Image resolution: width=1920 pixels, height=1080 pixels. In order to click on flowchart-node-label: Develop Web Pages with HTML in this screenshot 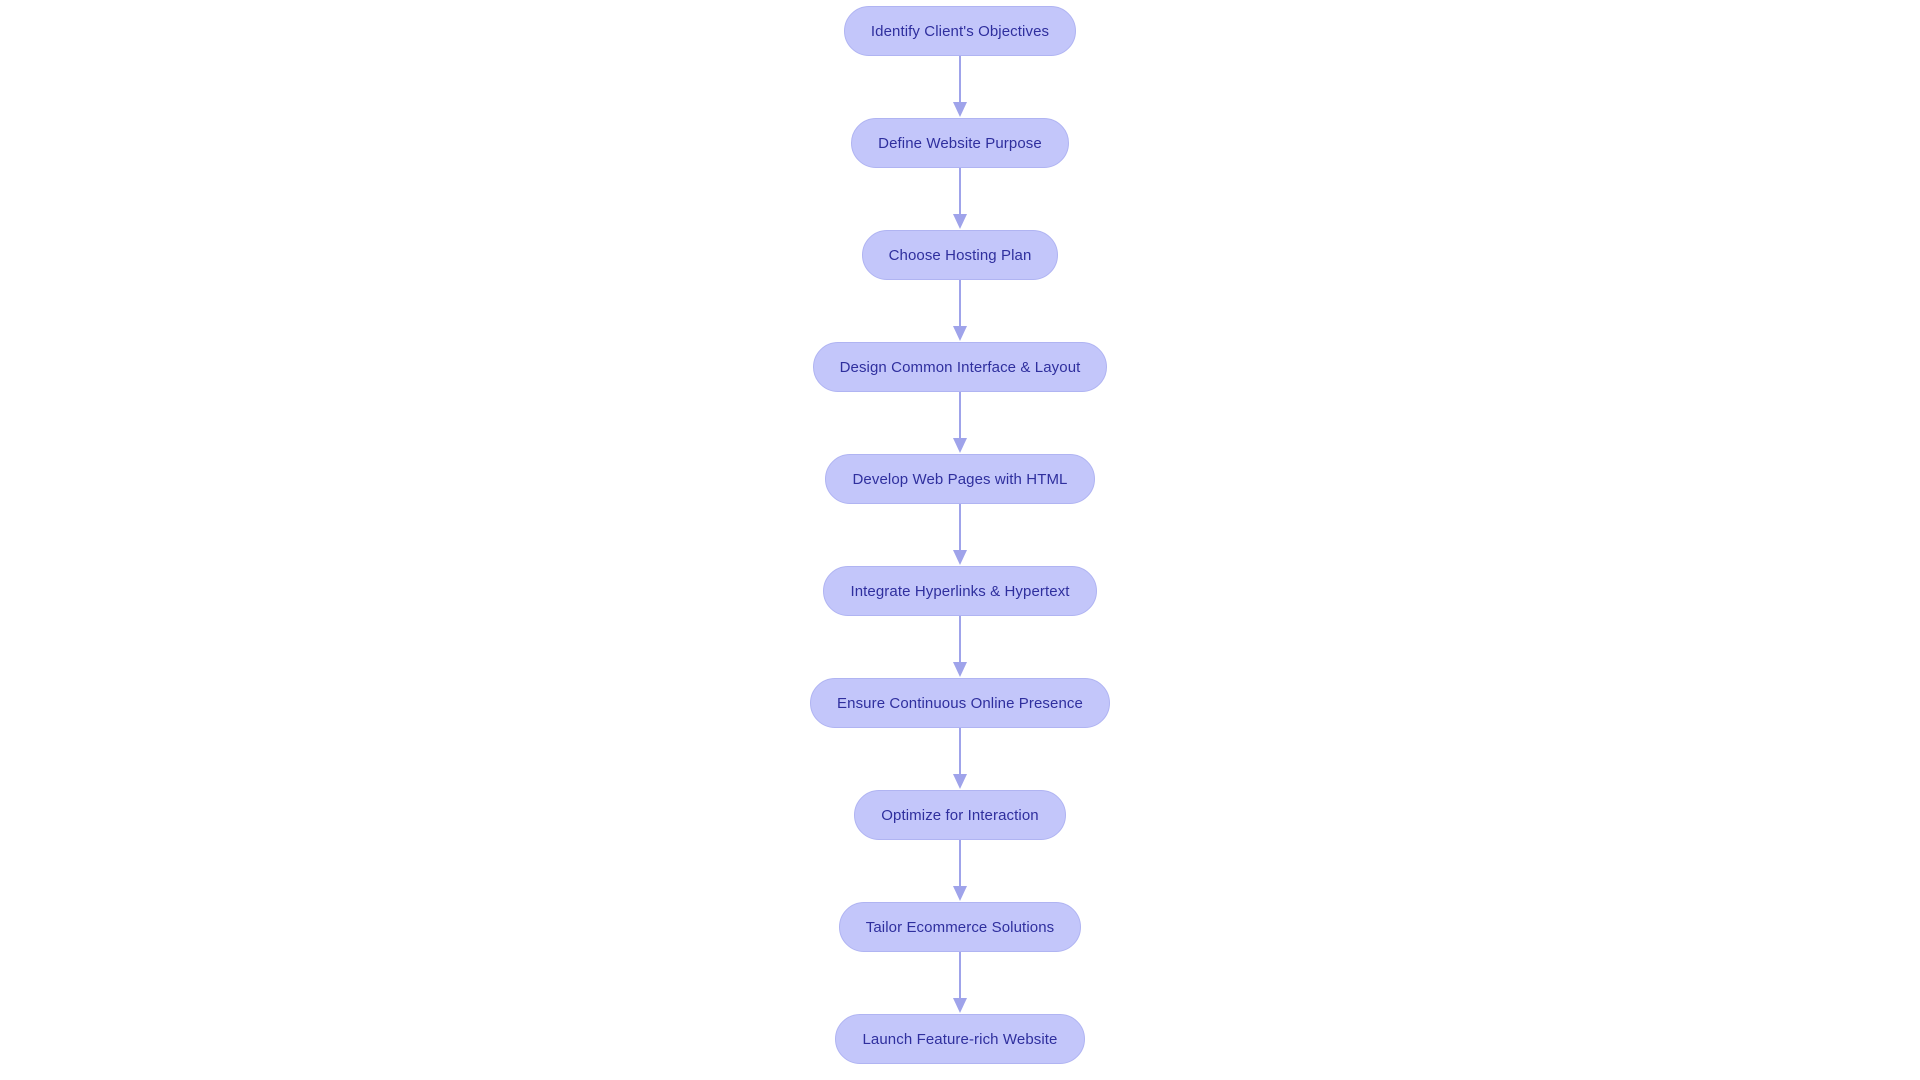, I will do `click(960, 479)`.